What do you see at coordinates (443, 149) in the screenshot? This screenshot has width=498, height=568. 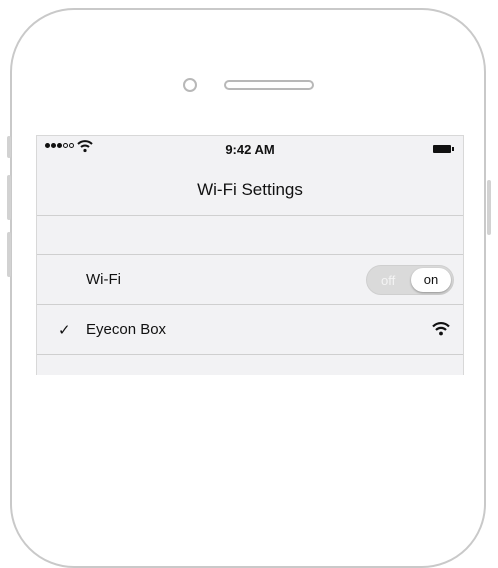 I see `battery-icon` at bounding box center [443, 149].